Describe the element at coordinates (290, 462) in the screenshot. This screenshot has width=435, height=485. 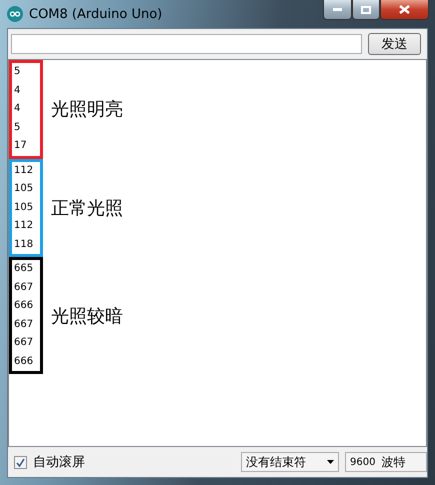
I see `line-ending-dropdown: 没有结束符` at that location.